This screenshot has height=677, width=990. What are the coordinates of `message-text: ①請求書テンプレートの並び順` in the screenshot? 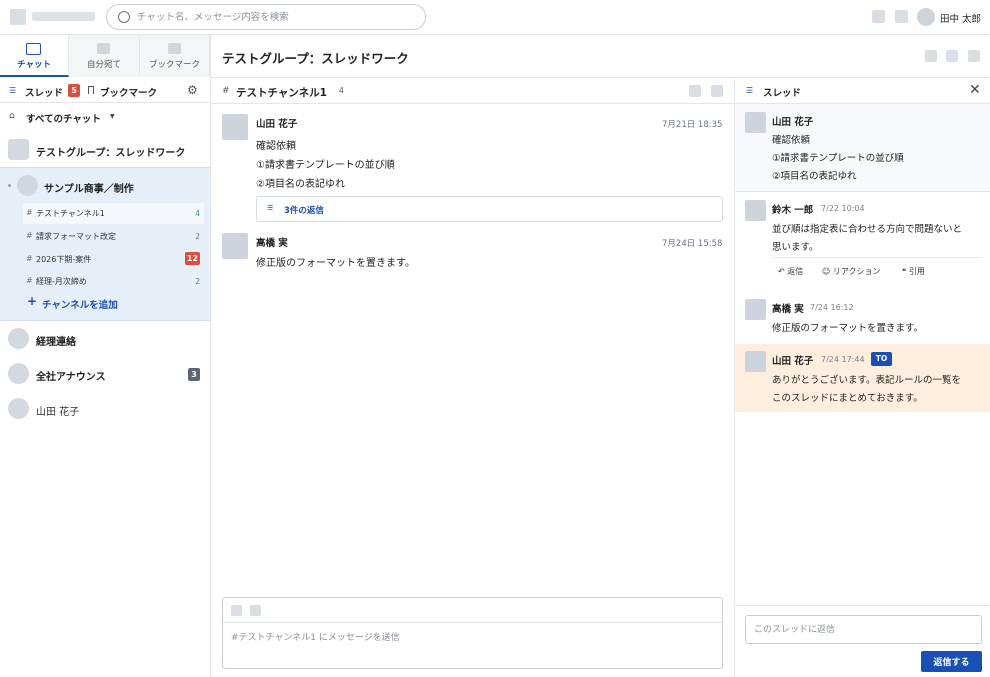 It's located at (325, 165).